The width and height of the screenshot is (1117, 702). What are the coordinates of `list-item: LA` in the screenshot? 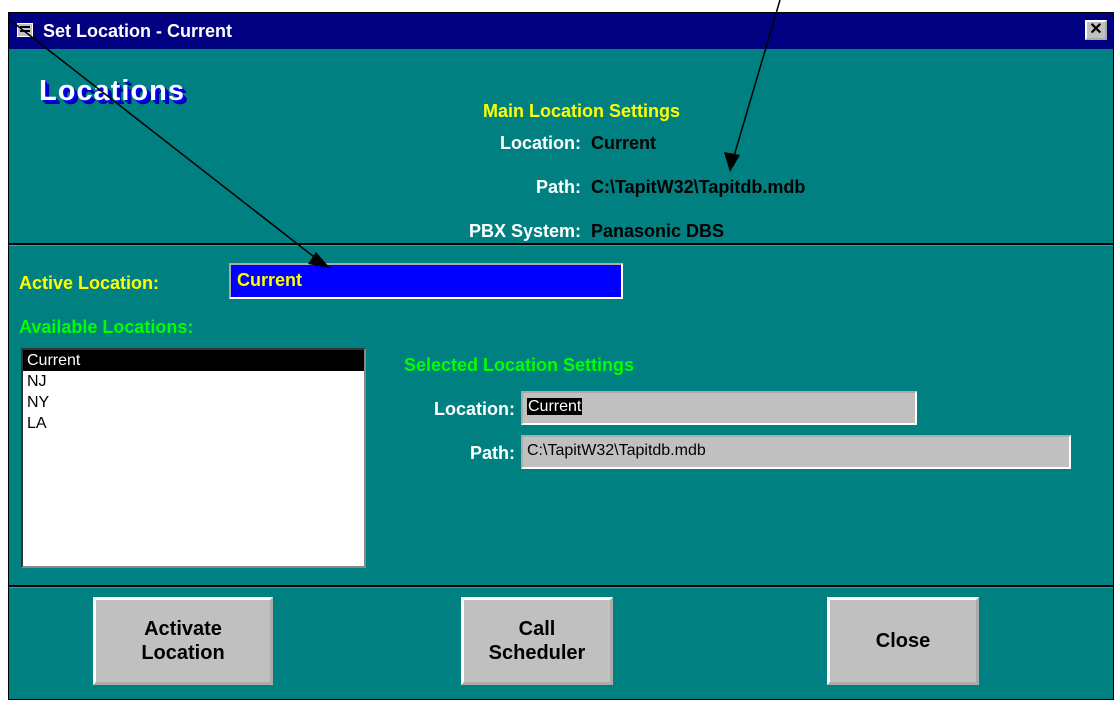 It's located at (193, 423).